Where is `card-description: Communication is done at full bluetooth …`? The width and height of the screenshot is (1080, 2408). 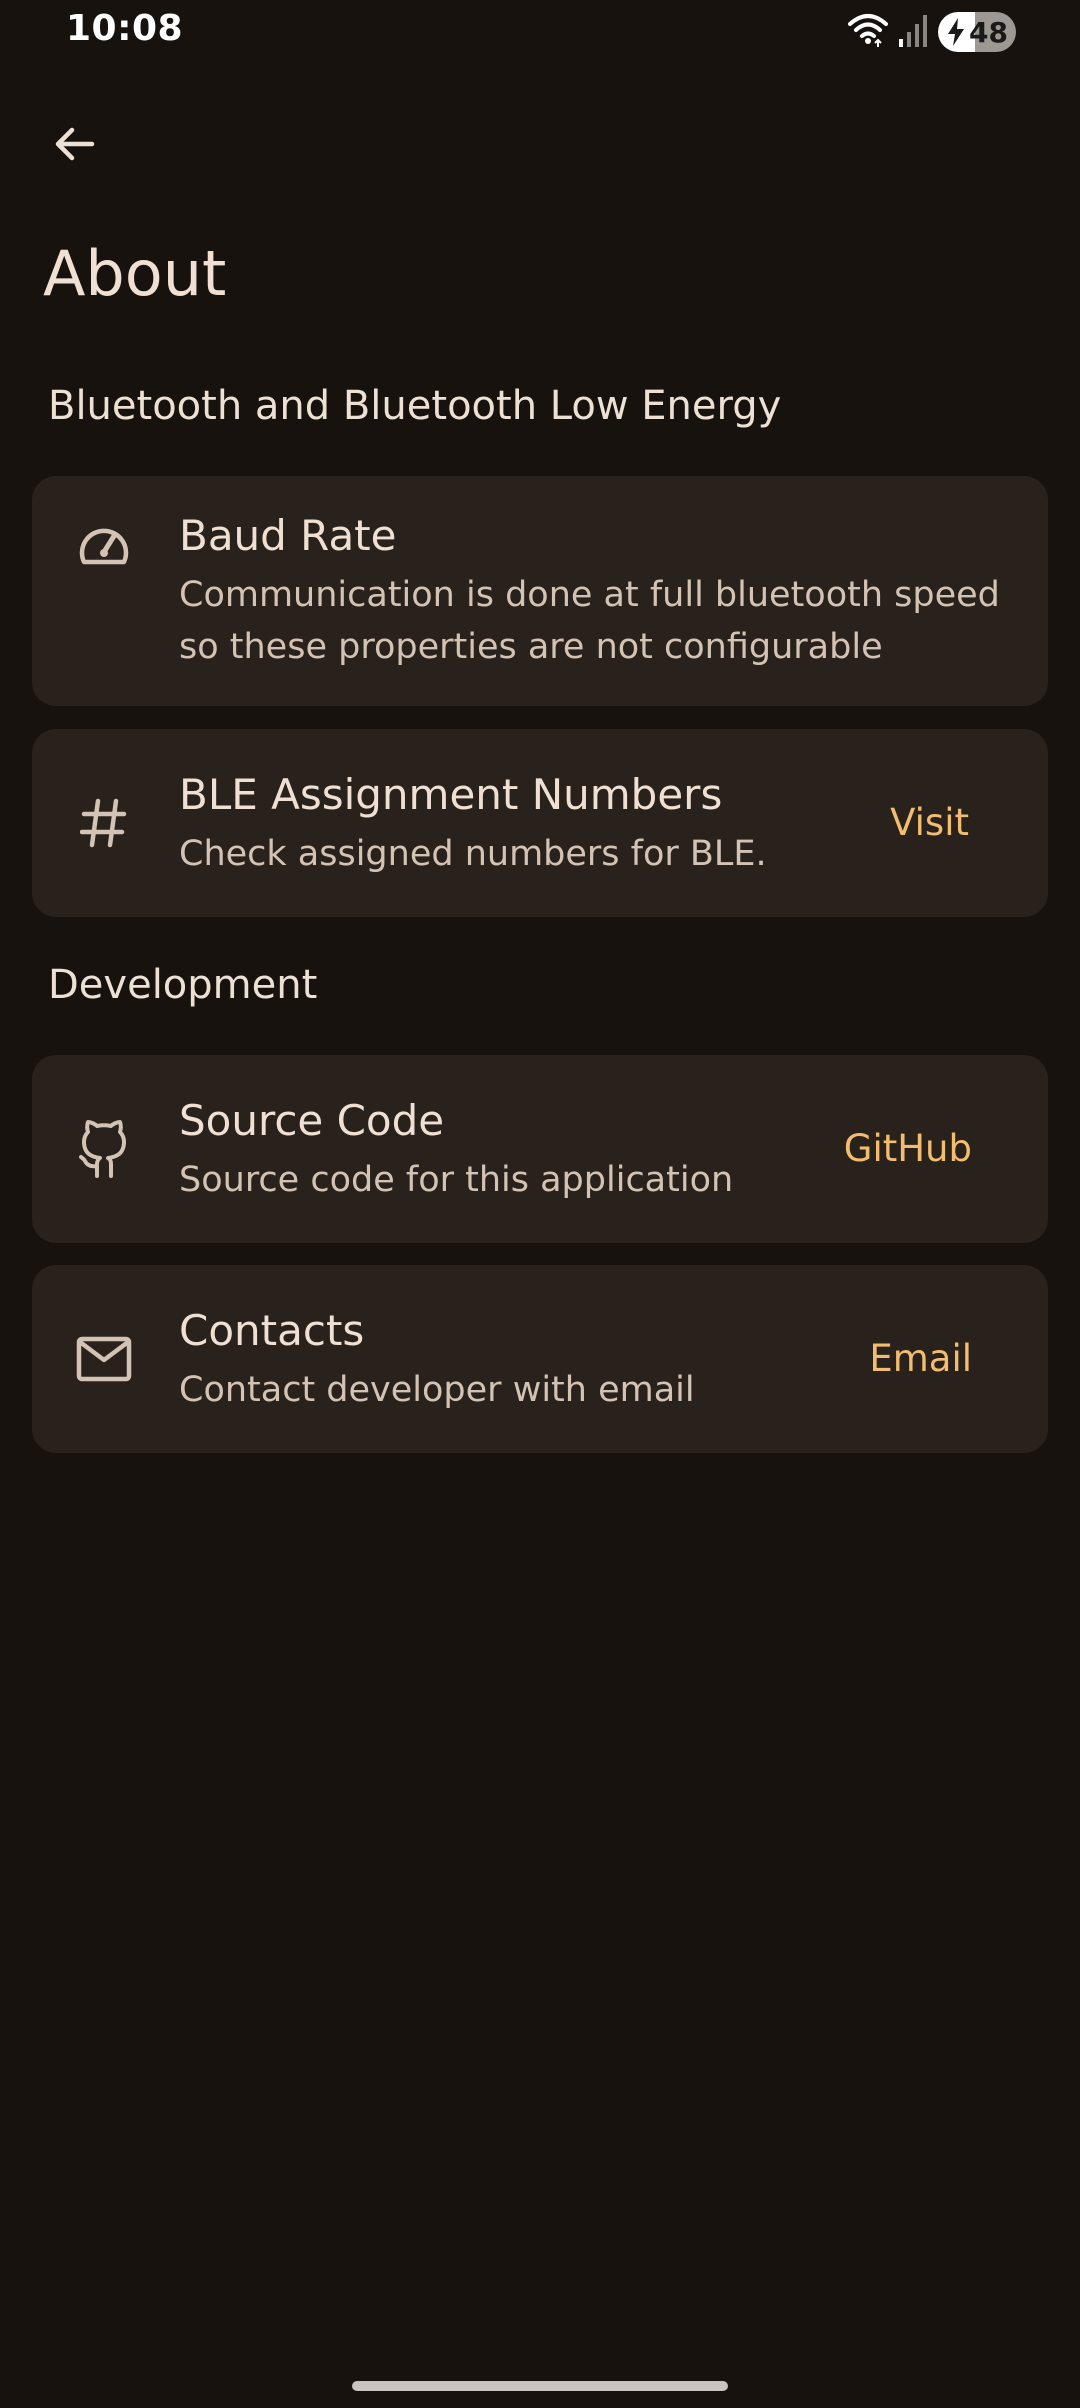
card-description: Communication is done at full bluetooth … is located at coordinates (589, 621).